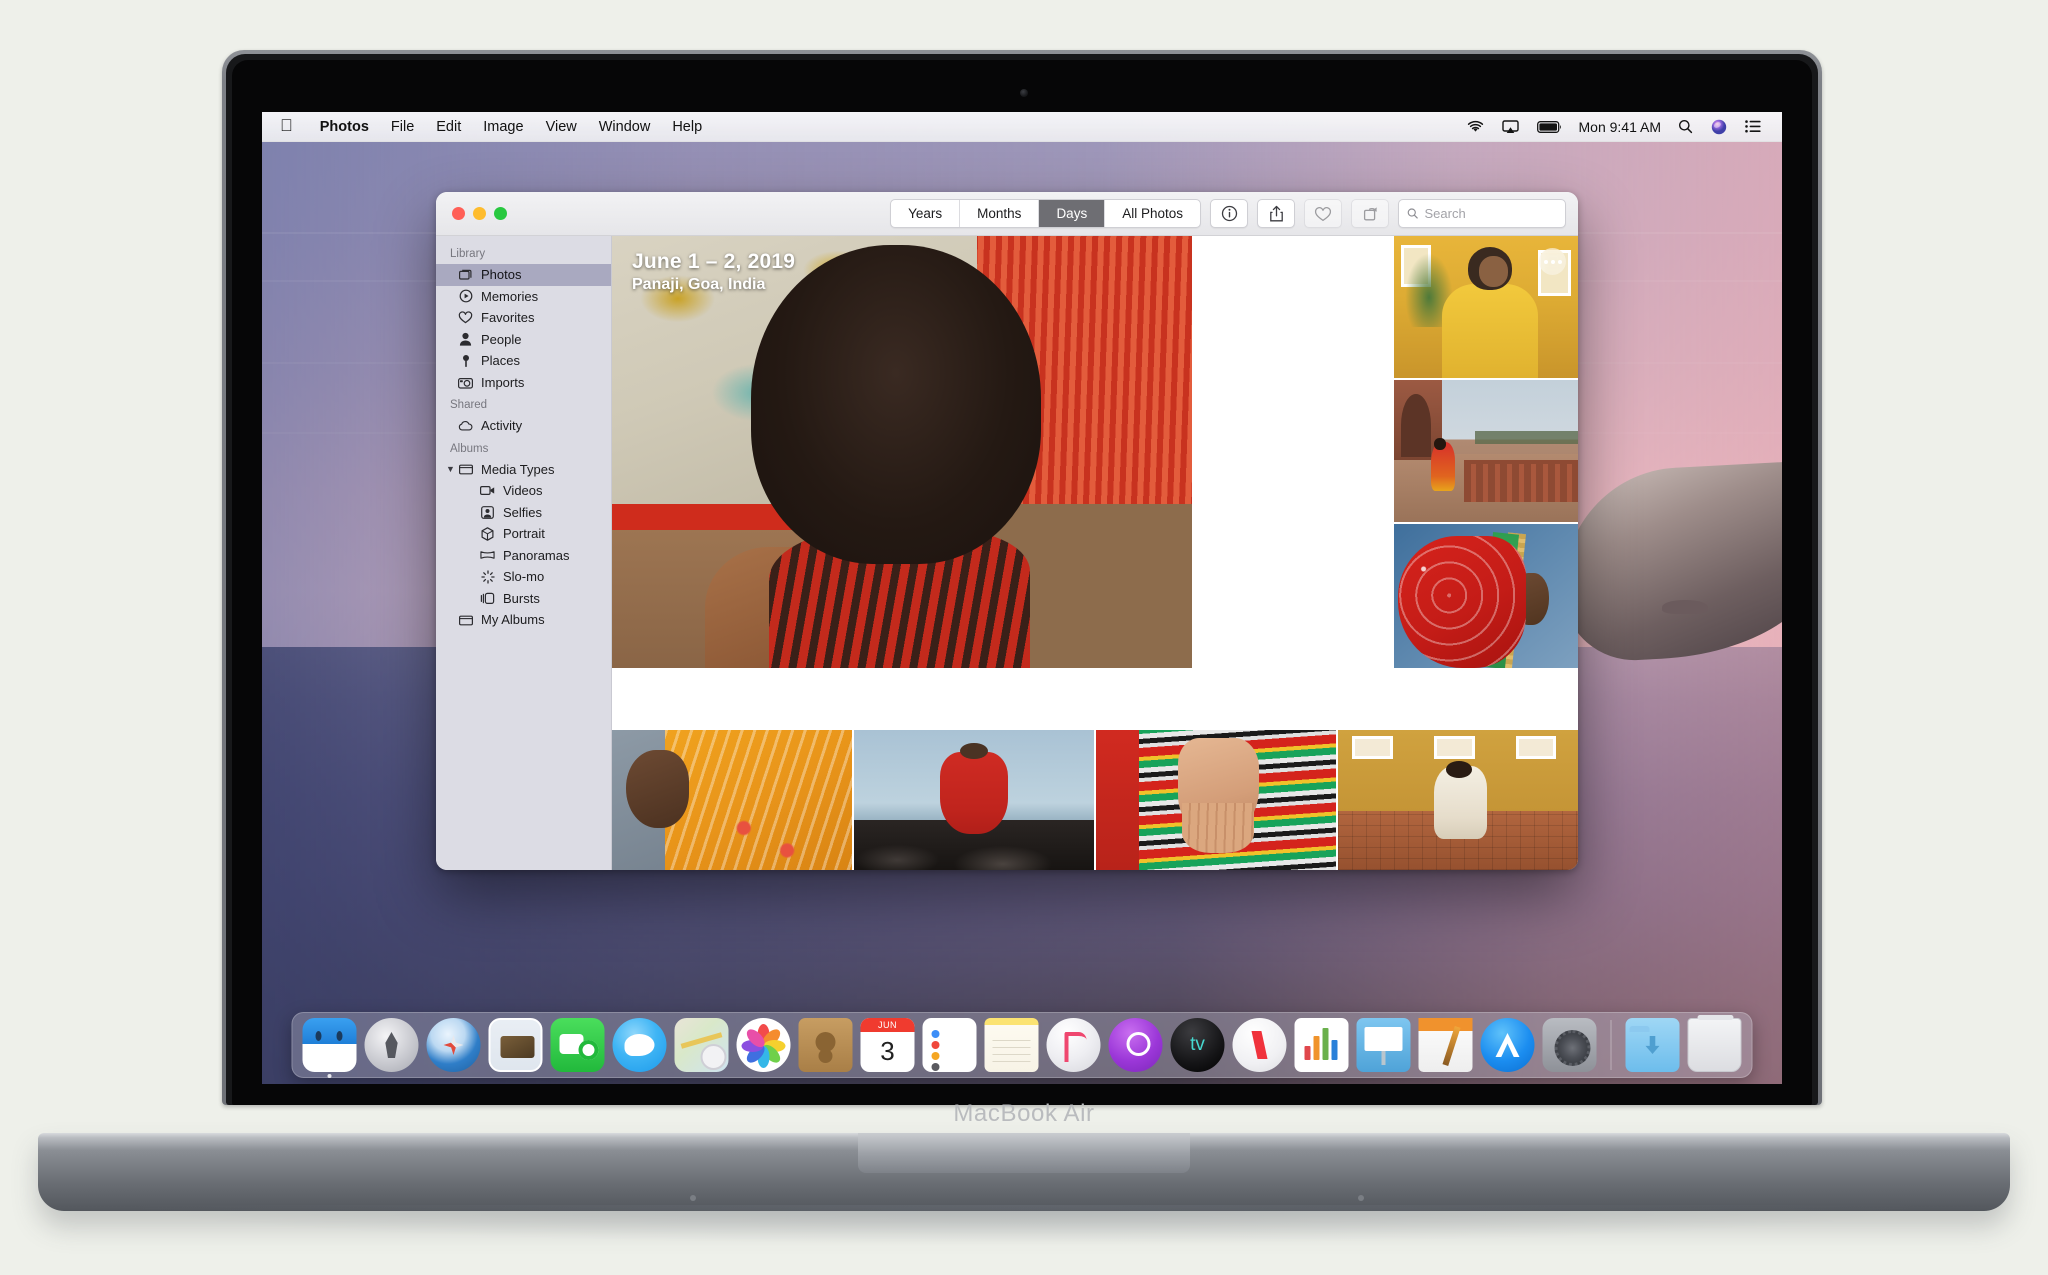 Image resolution: width=2048 pixels, height=1275 pixels. Describe the element at coordinates (1753, 126) in the screenshot. I see `control-center-icon` at that location.